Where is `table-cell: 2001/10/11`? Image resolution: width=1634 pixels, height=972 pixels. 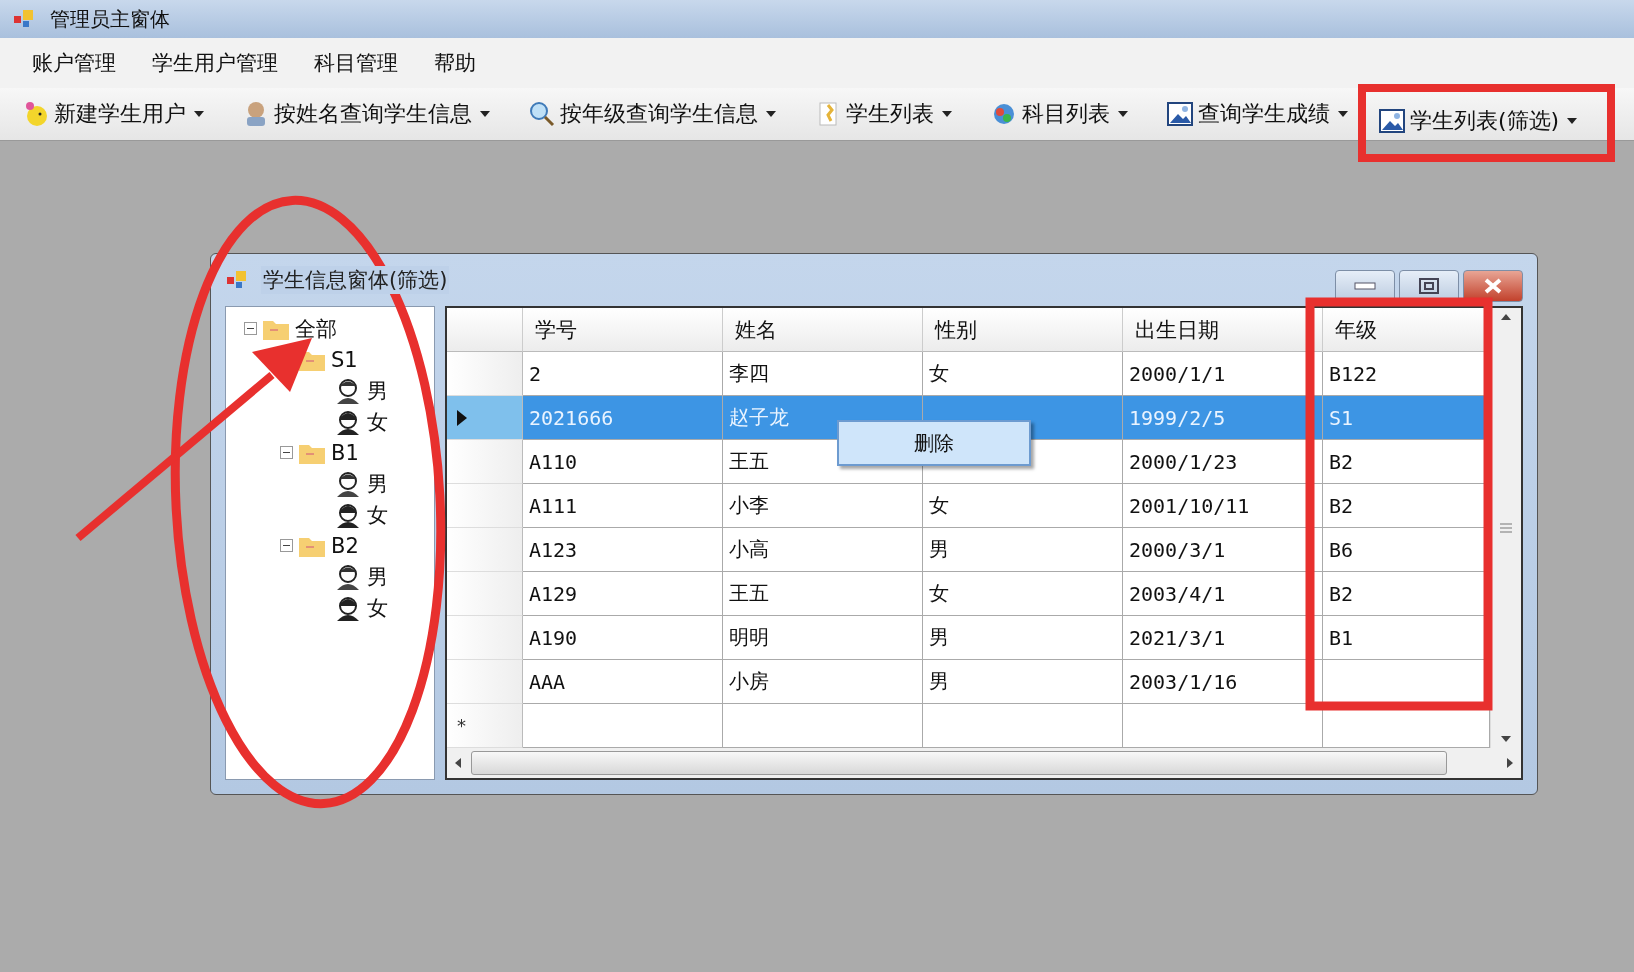
table-cell: 2001/10/11 is located at coordinates (1223, 506).